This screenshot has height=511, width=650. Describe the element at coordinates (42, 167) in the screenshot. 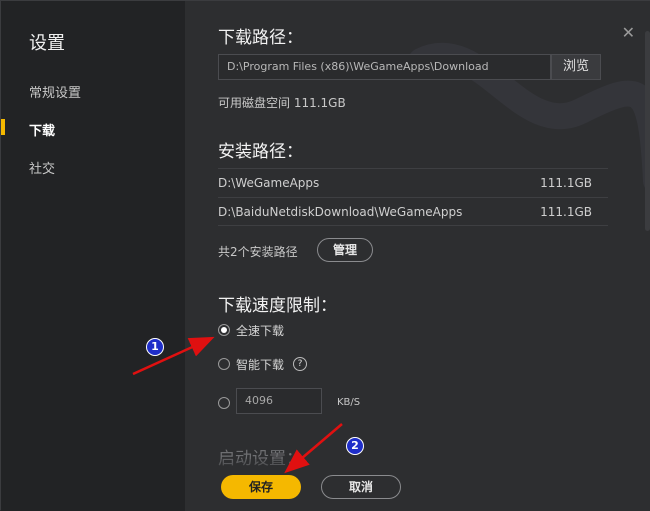

I see `sidebar-item-social: 社交` at that location.